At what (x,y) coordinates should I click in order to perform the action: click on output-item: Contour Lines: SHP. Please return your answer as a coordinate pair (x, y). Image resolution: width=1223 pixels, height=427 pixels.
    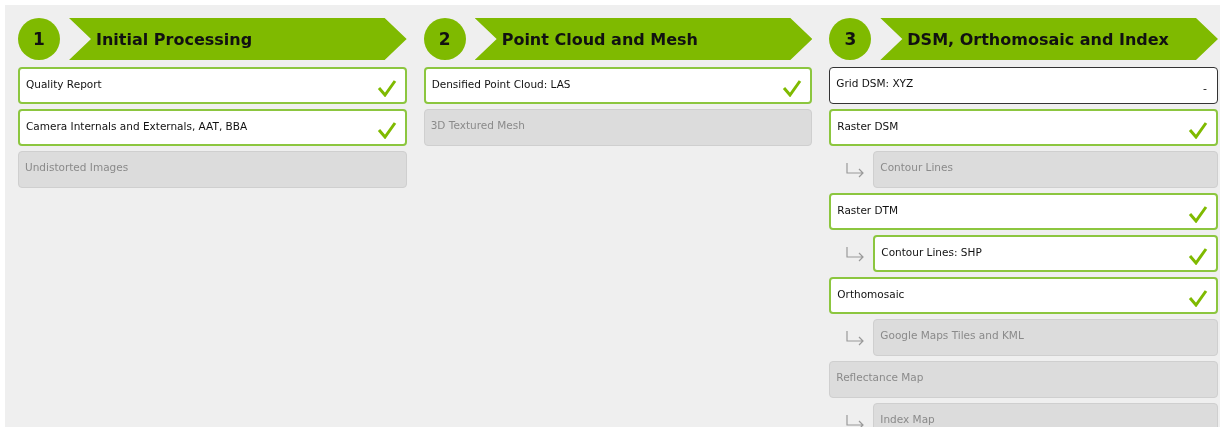
    Looking at the image, I should click on (1045, 253).